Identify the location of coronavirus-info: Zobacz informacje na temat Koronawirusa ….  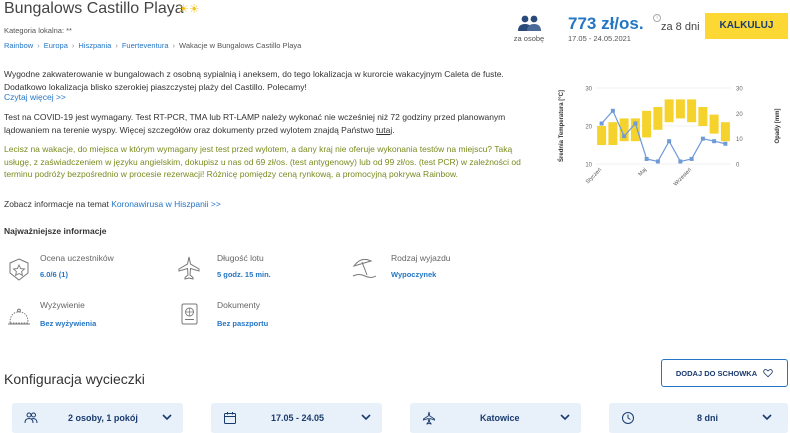
(112, 204).